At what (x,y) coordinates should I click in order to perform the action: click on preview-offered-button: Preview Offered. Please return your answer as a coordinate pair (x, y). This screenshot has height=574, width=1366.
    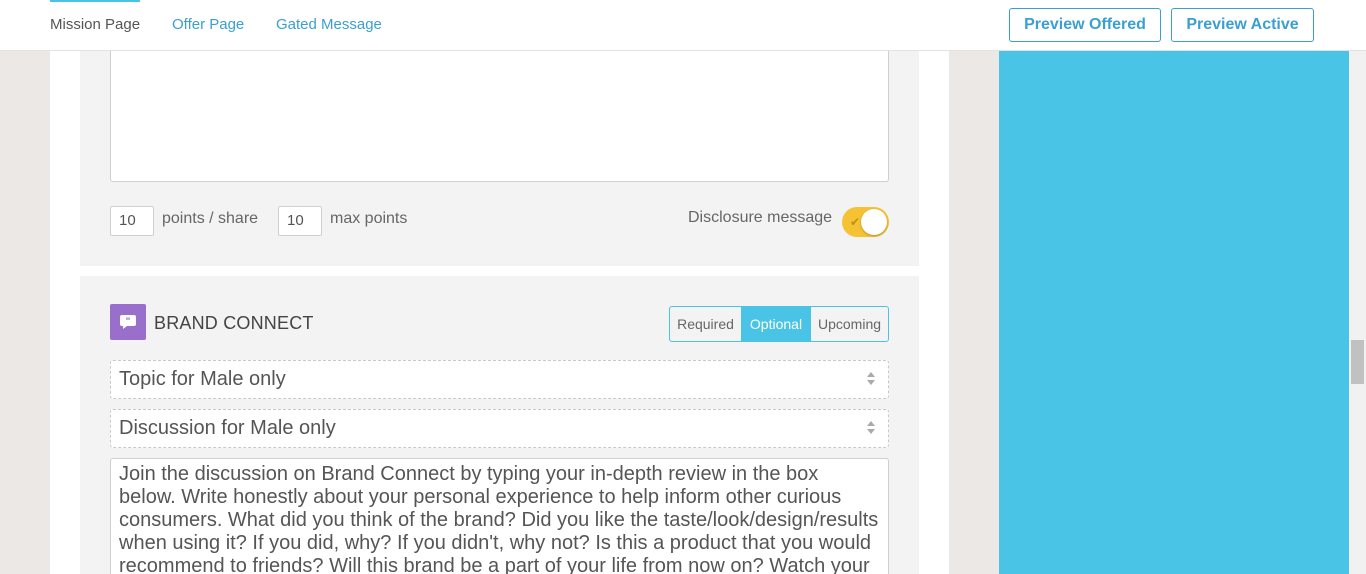
    Looking at the image, I should click on (1085, 25).